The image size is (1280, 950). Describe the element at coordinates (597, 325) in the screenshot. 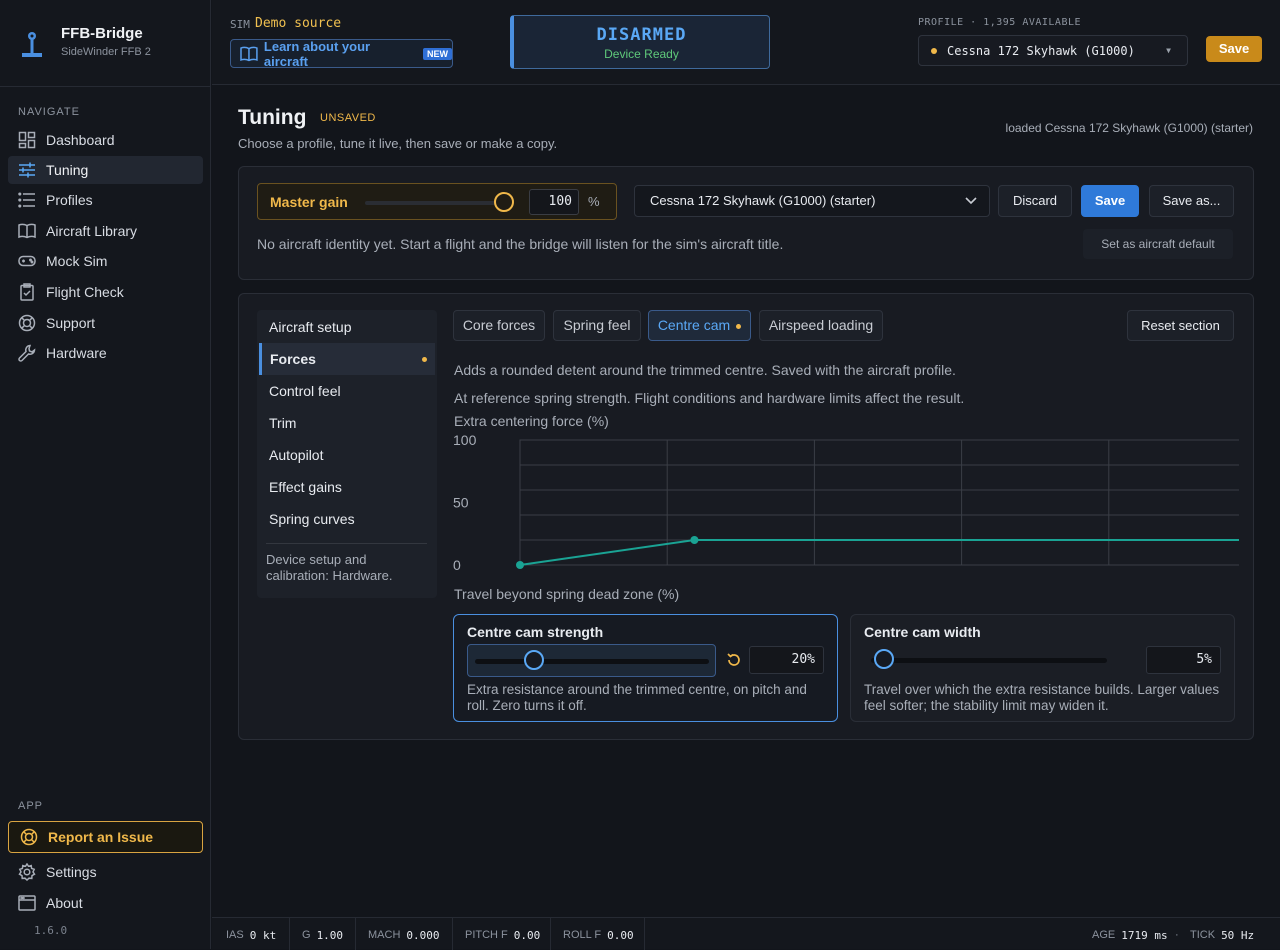

I see `tab-spring-feel: Spring feel` at that location.